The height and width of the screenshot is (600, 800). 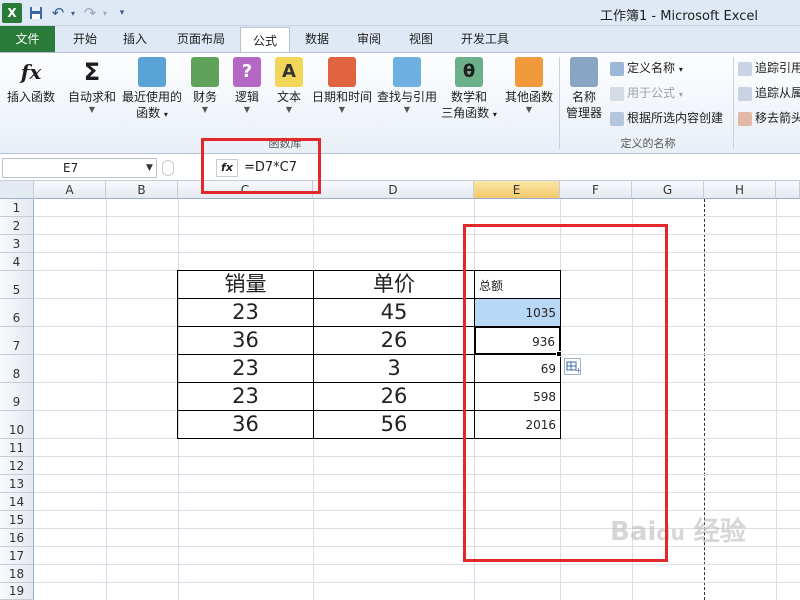 What do you see at coordinates (485, 39) in the screenshot?
I see `tab-developer: 开发工具` at bounding box center [485, 39].